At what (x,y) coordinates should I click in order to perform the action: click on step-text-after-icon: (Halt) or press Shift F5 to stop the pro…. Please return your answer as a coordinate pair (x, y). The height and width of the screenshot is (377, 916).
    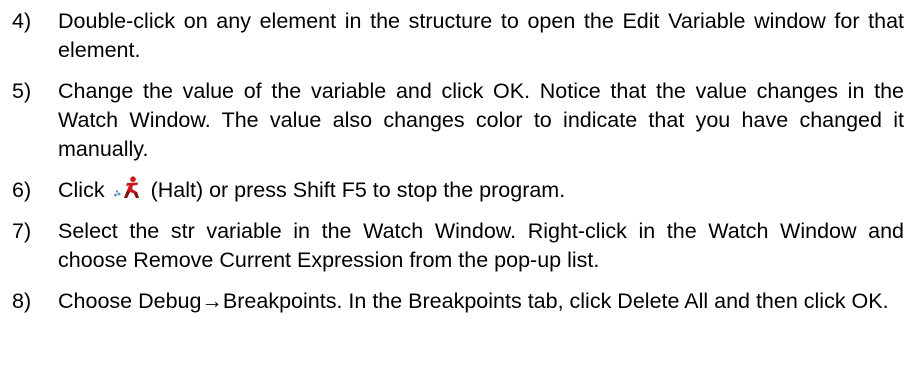
    Looking at the image, I should click on (358, 190).